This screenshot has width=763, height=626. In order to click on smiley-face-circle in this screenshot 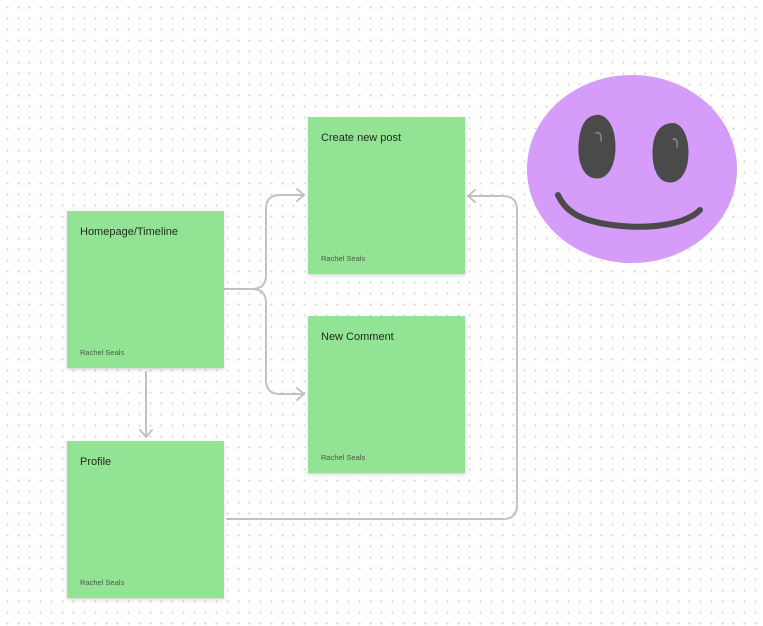, I will do `click(632, 169)`.